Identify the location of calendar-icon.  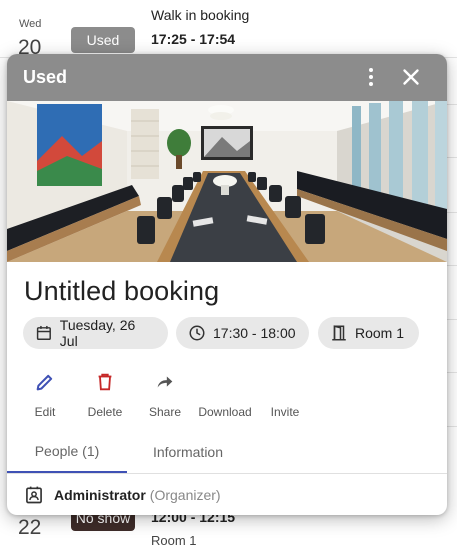
(43, 333).